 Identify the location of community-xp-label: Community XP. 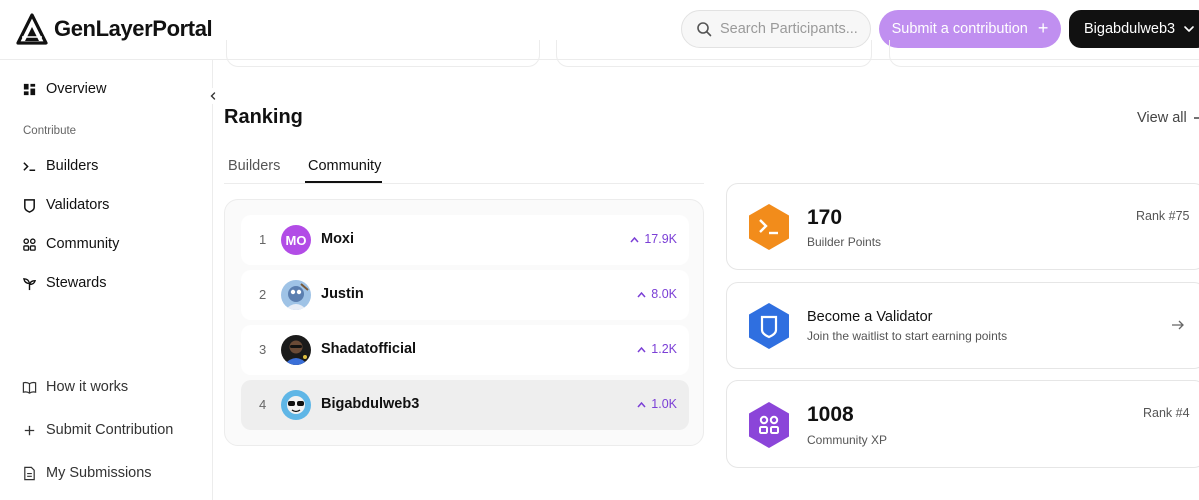
(847, 440).